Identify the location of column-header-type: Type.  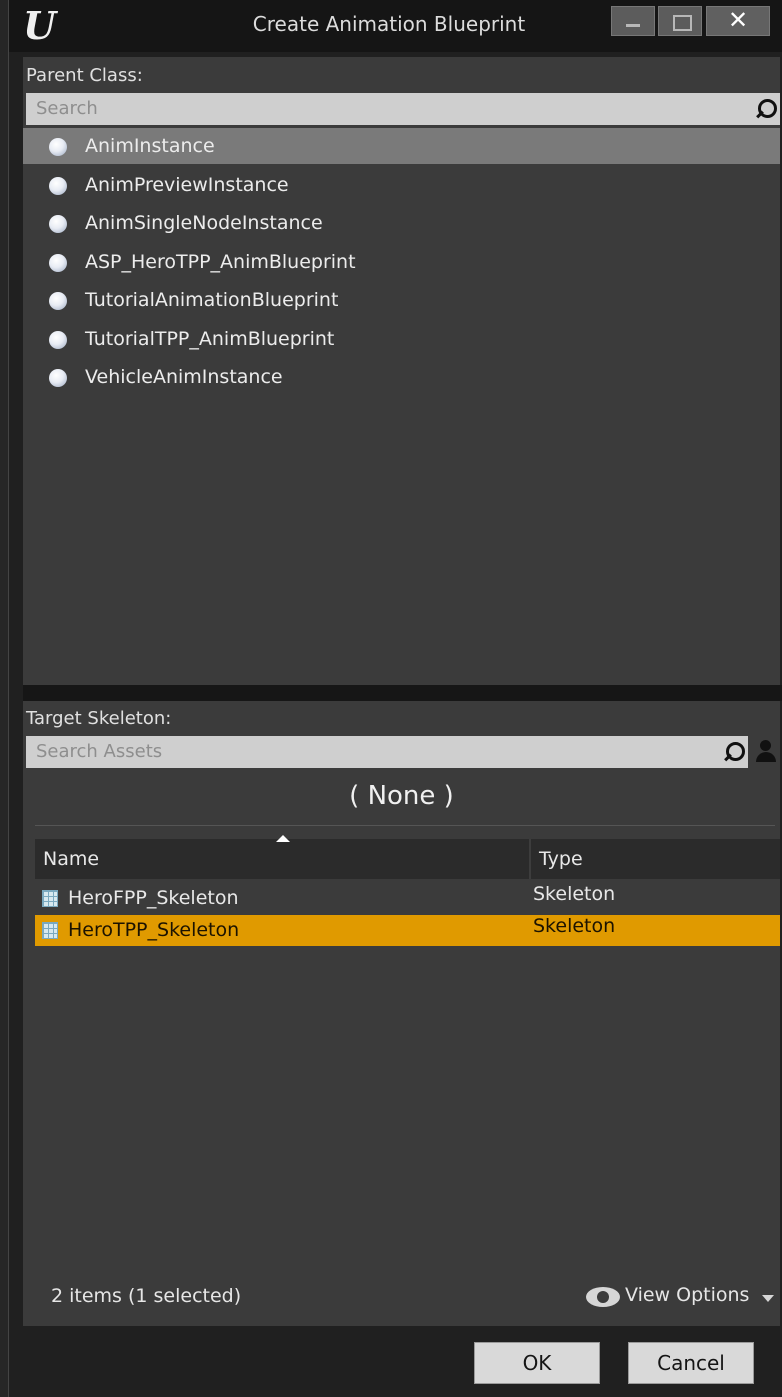
(561, 859).